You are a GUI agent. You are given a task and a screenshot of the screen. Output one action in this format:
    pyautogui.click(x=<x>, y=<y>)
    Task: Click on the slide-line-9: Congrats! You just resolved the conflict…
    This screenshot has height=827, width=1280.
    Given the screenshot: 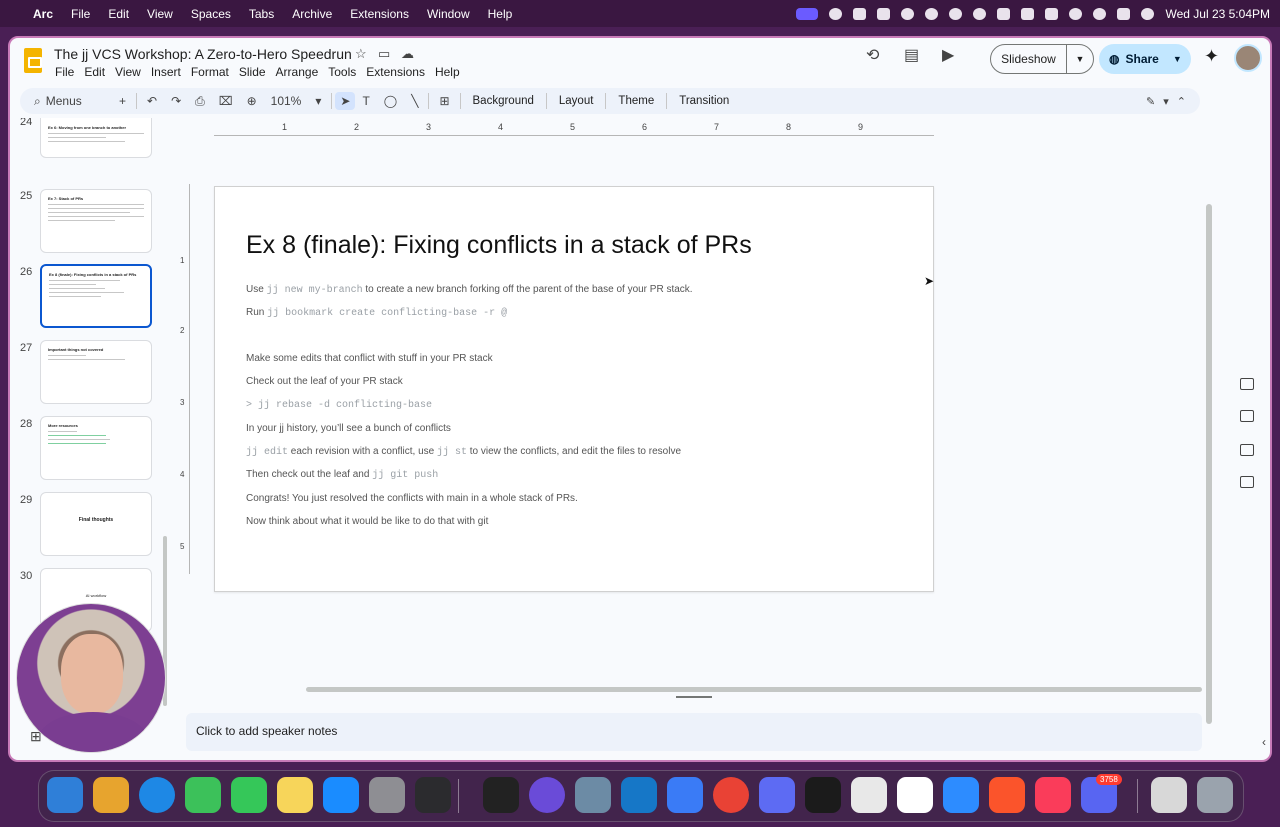 What is the action you would take?
    pyautogui.click(x=412, y=498)
    